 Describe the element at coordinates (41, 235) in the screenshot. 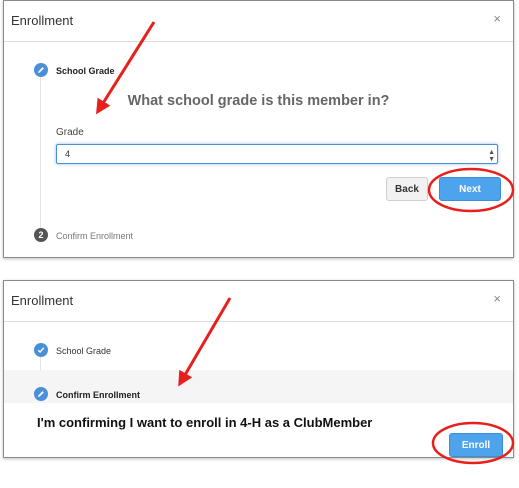

I see `step-number-icon: 2` at that location.